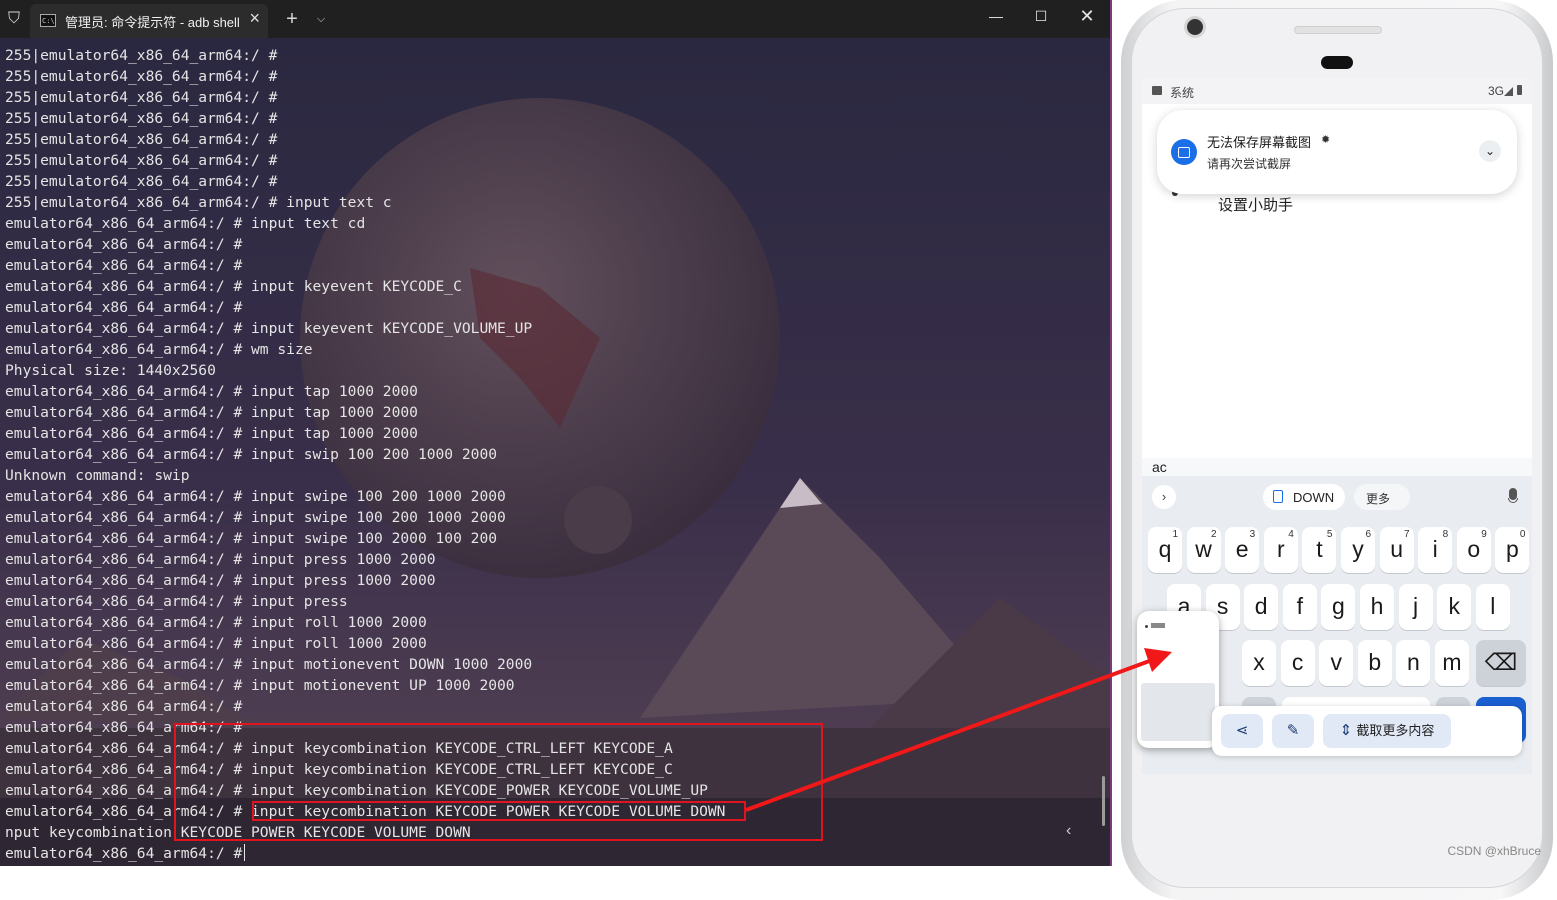 The image size is (1557, 900). What do you see at coordinates (1146, 626) in the screenshot?
I see `thumbnail-dot` at bounding box center [1146, 626].